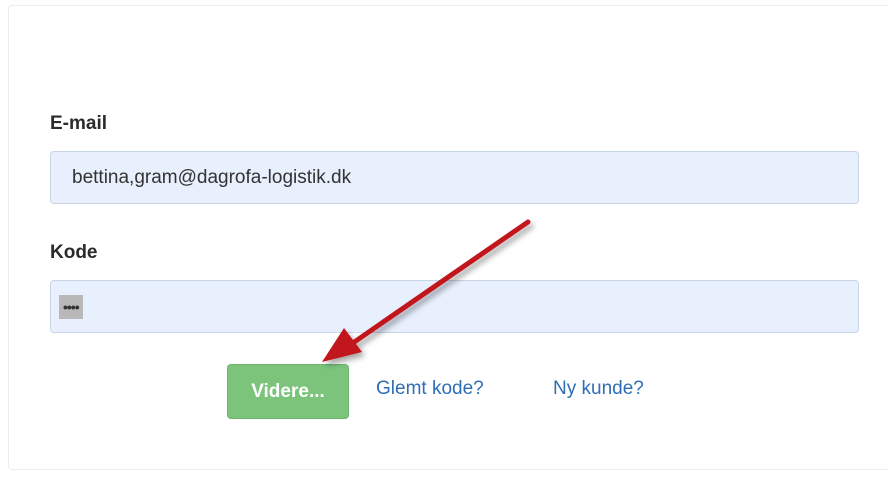 This screenshot has width=888, height=486. Describe the element at coordinates (79, 123) in the screenshot. I see `email-label: E-mail` at that location.